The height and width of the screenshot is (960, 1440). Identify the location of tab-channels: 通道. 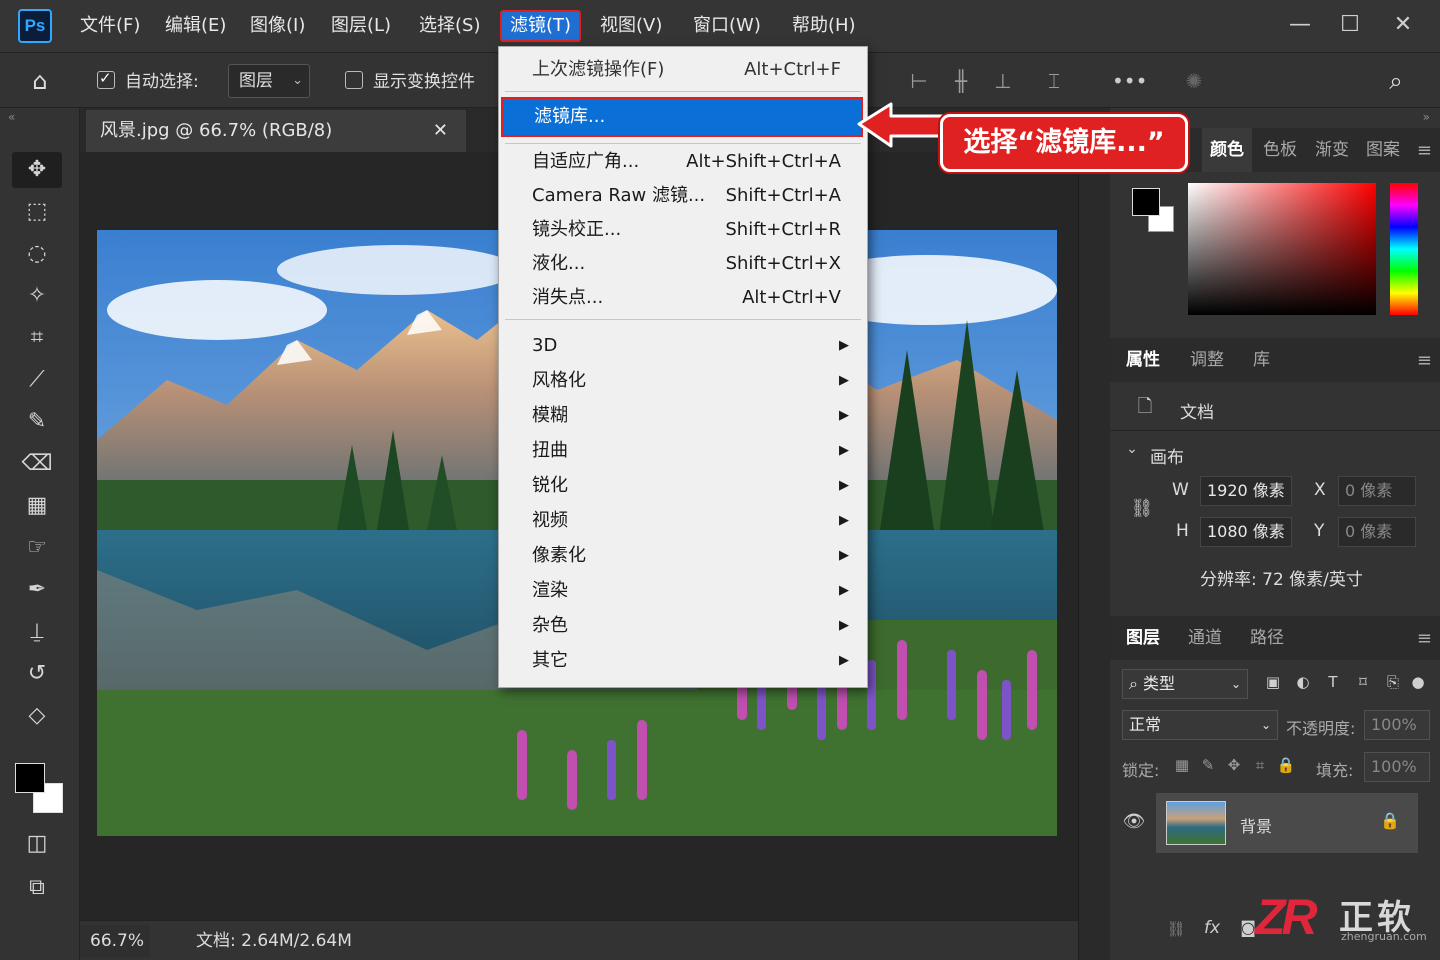
(1205, 638).